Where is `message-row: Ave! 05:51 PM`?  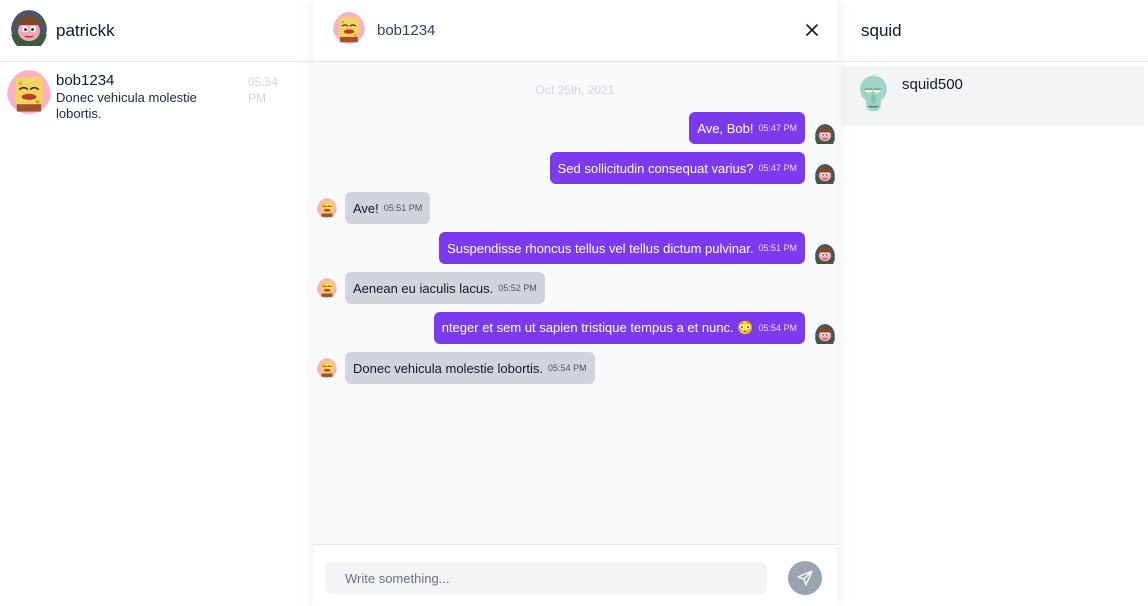
message-row: Ave! 05:51 PM is located at coordinates (575, 208).